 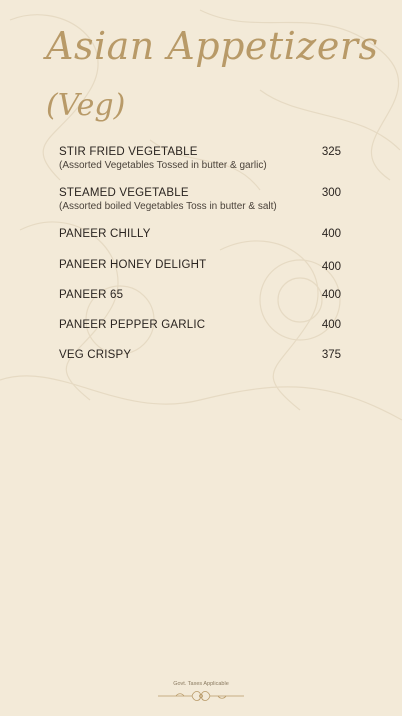 I want to click on item-name: PANEER CHILLY, so click(x=105, y=234).